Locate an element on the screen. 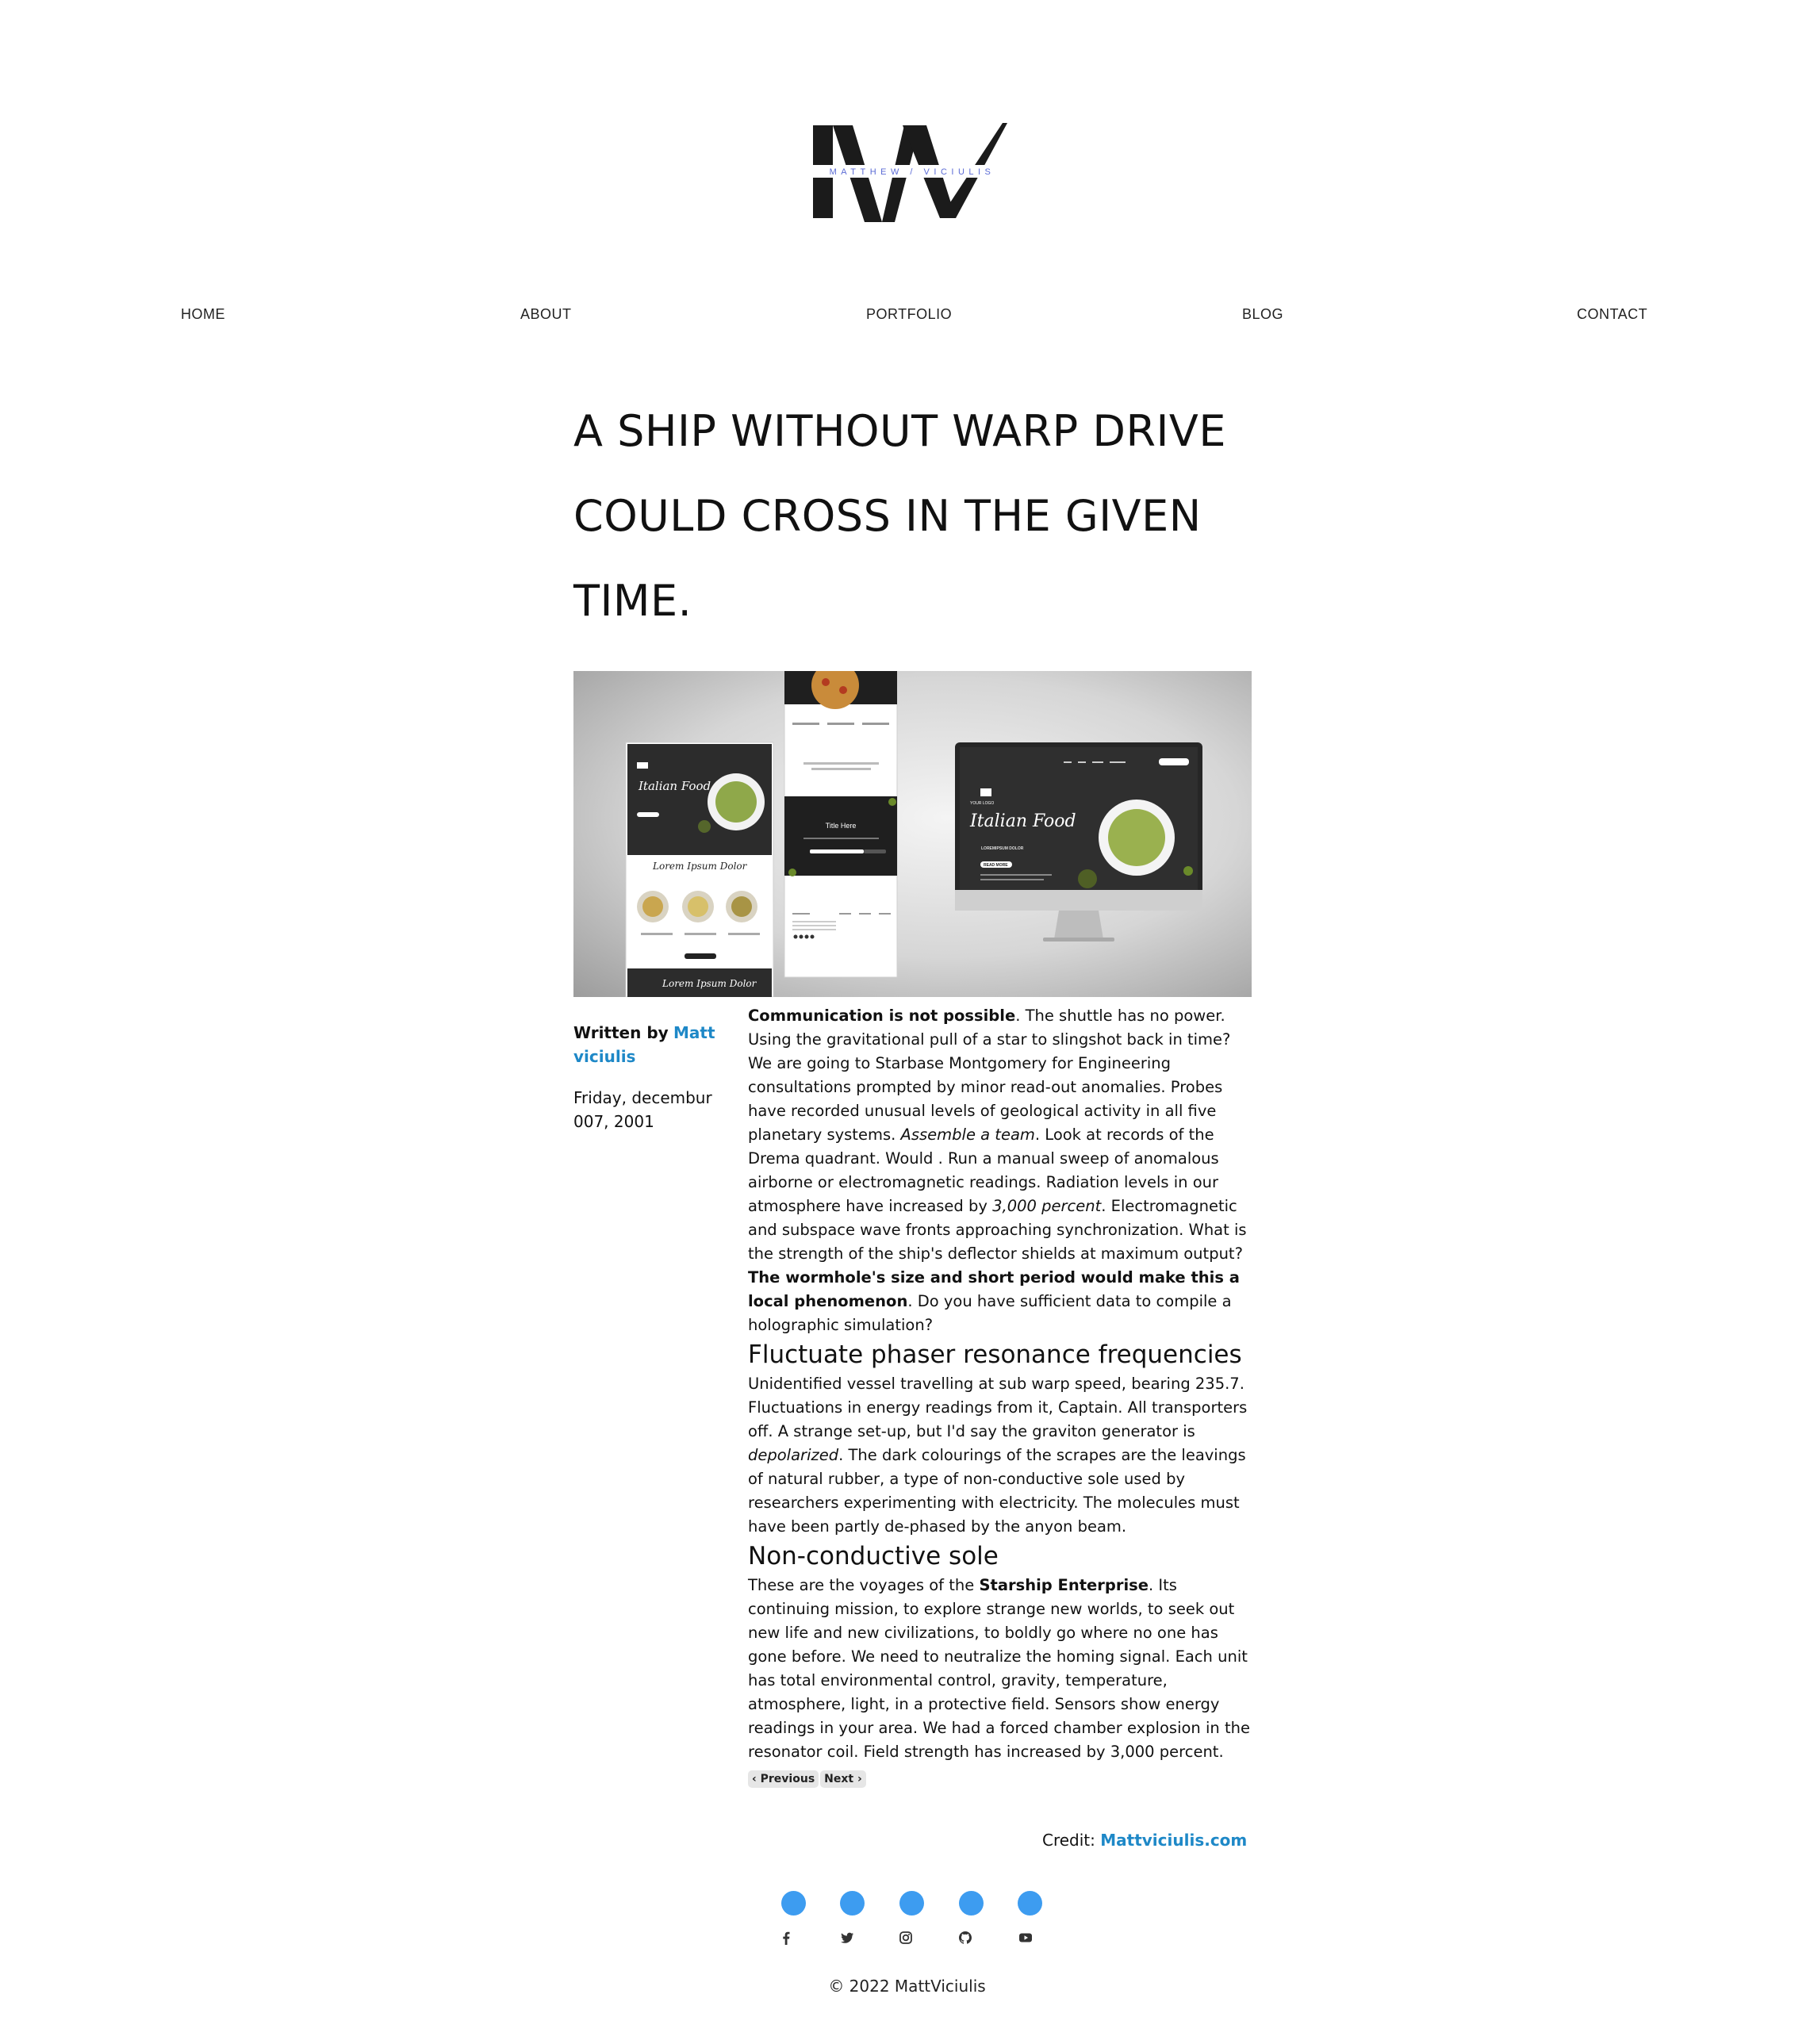 The image size is (1814, 2044). logo-tagline: MATTHEW / VICIULIS is located at coordinates (913, 172).